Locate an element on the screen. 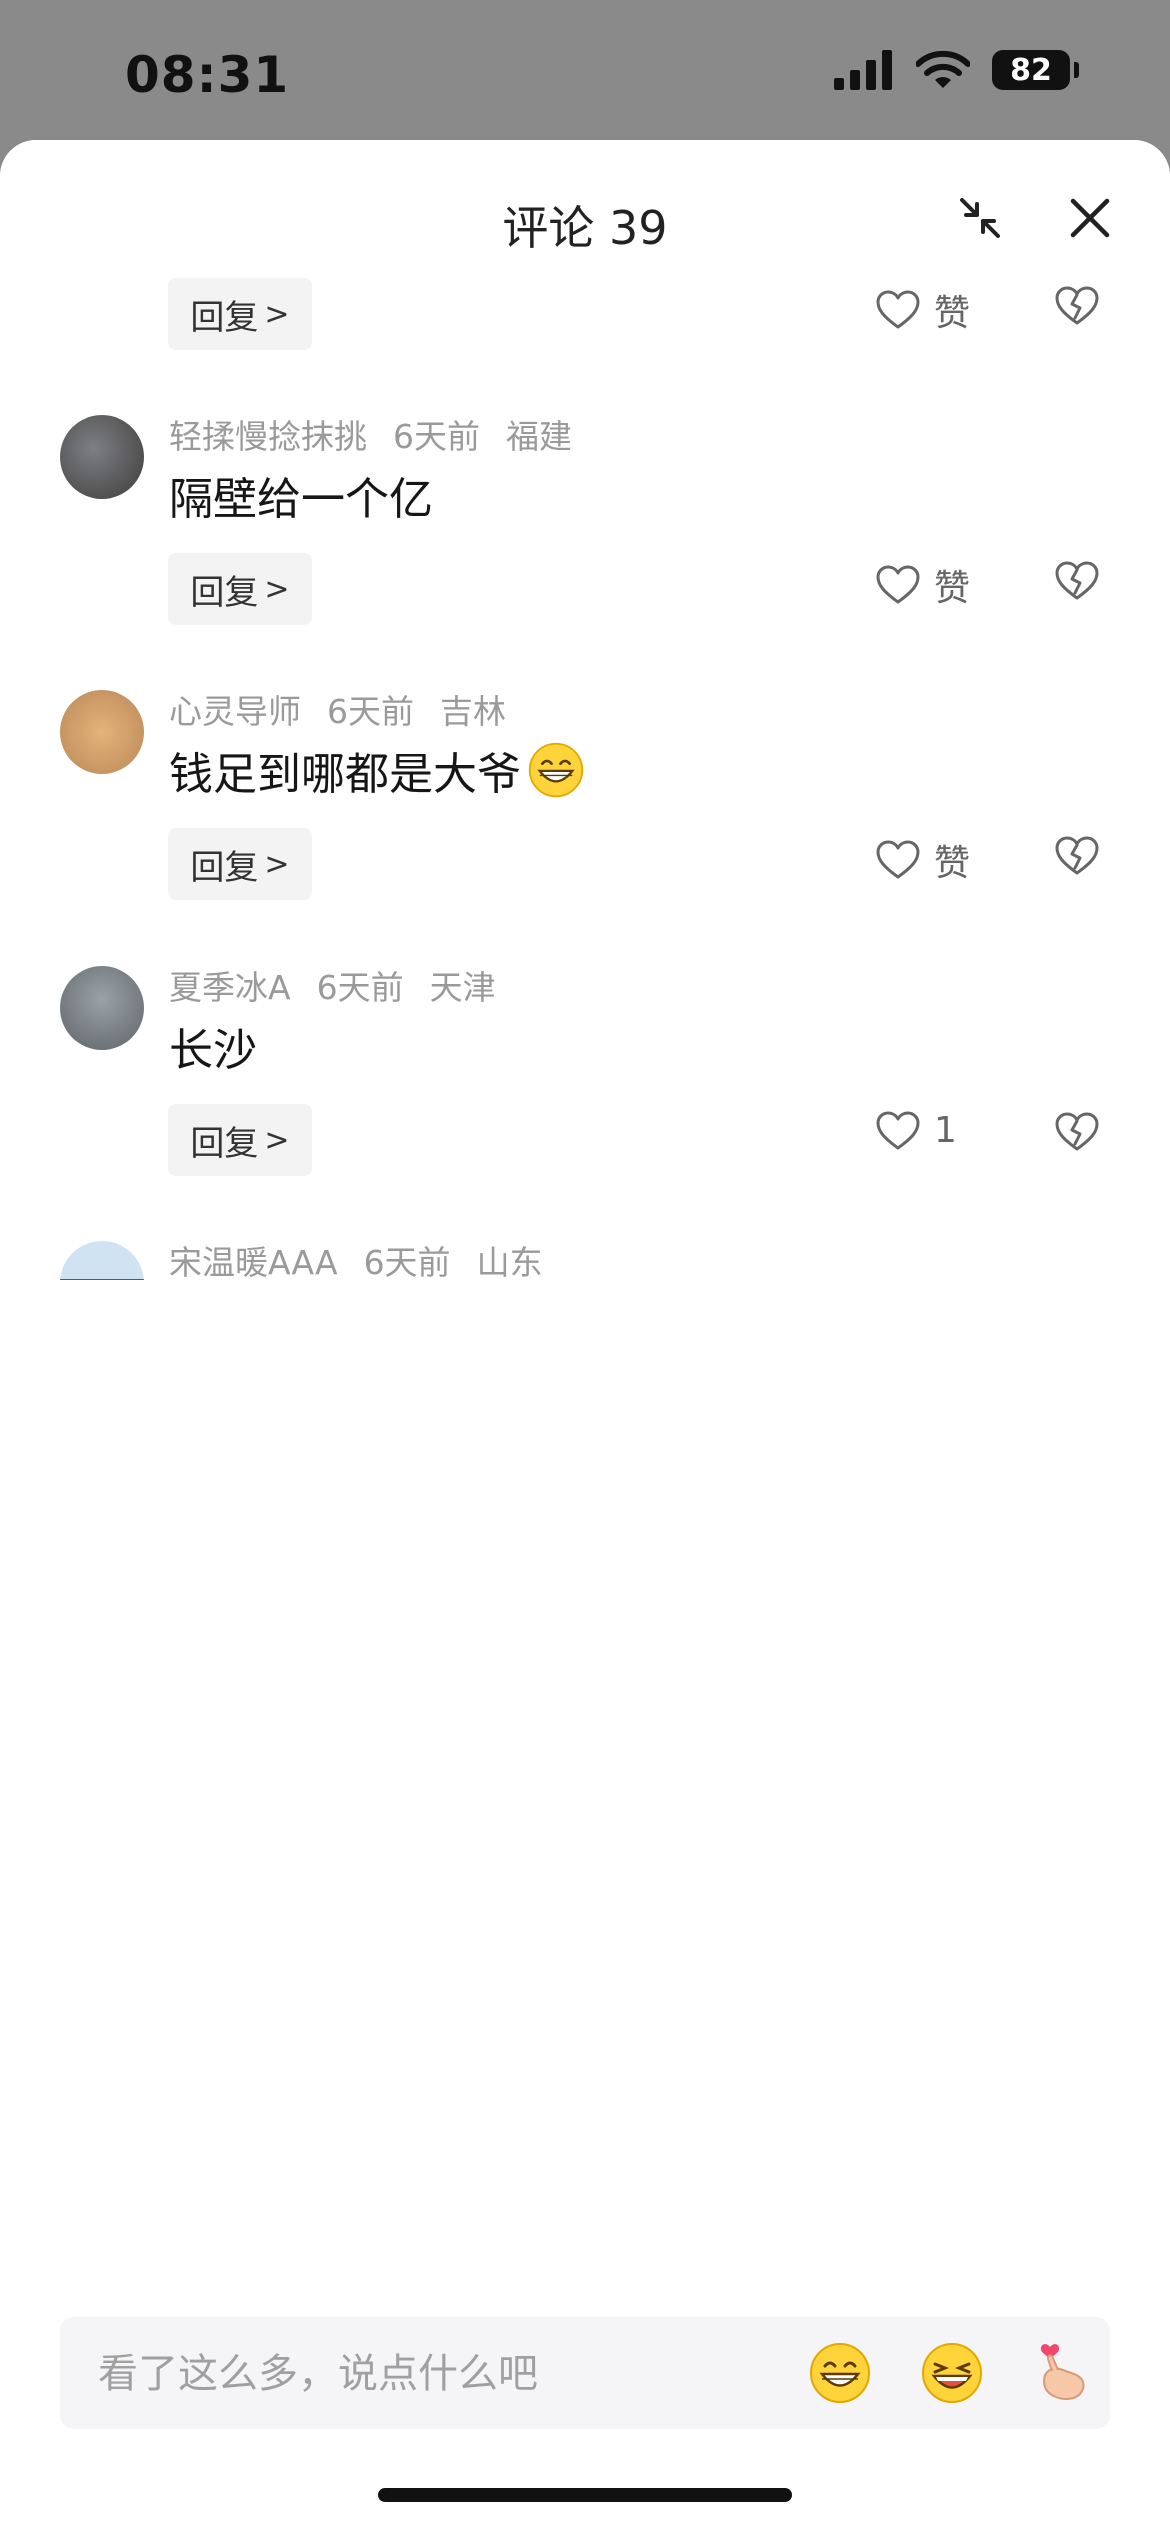 The height and width of the screenshot is (2532, 1170). finger-heart-icon is located at coordinates (1062, 2373).